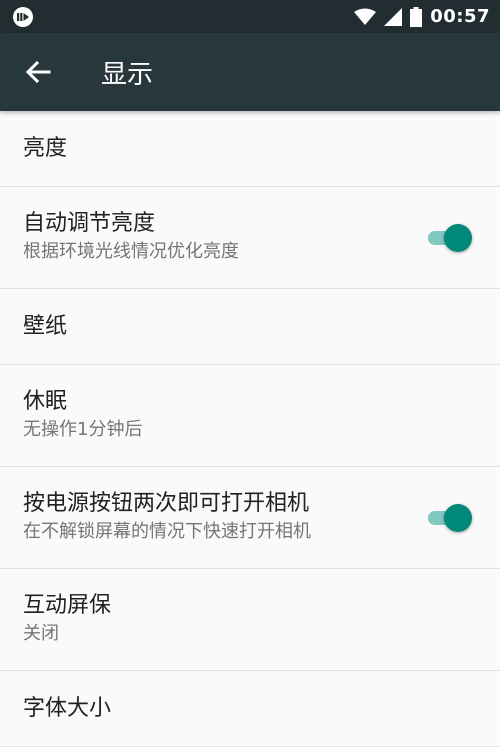 This screenshot has width=500, height=747. I want to click on page-title: 显示, so click(127, 74).